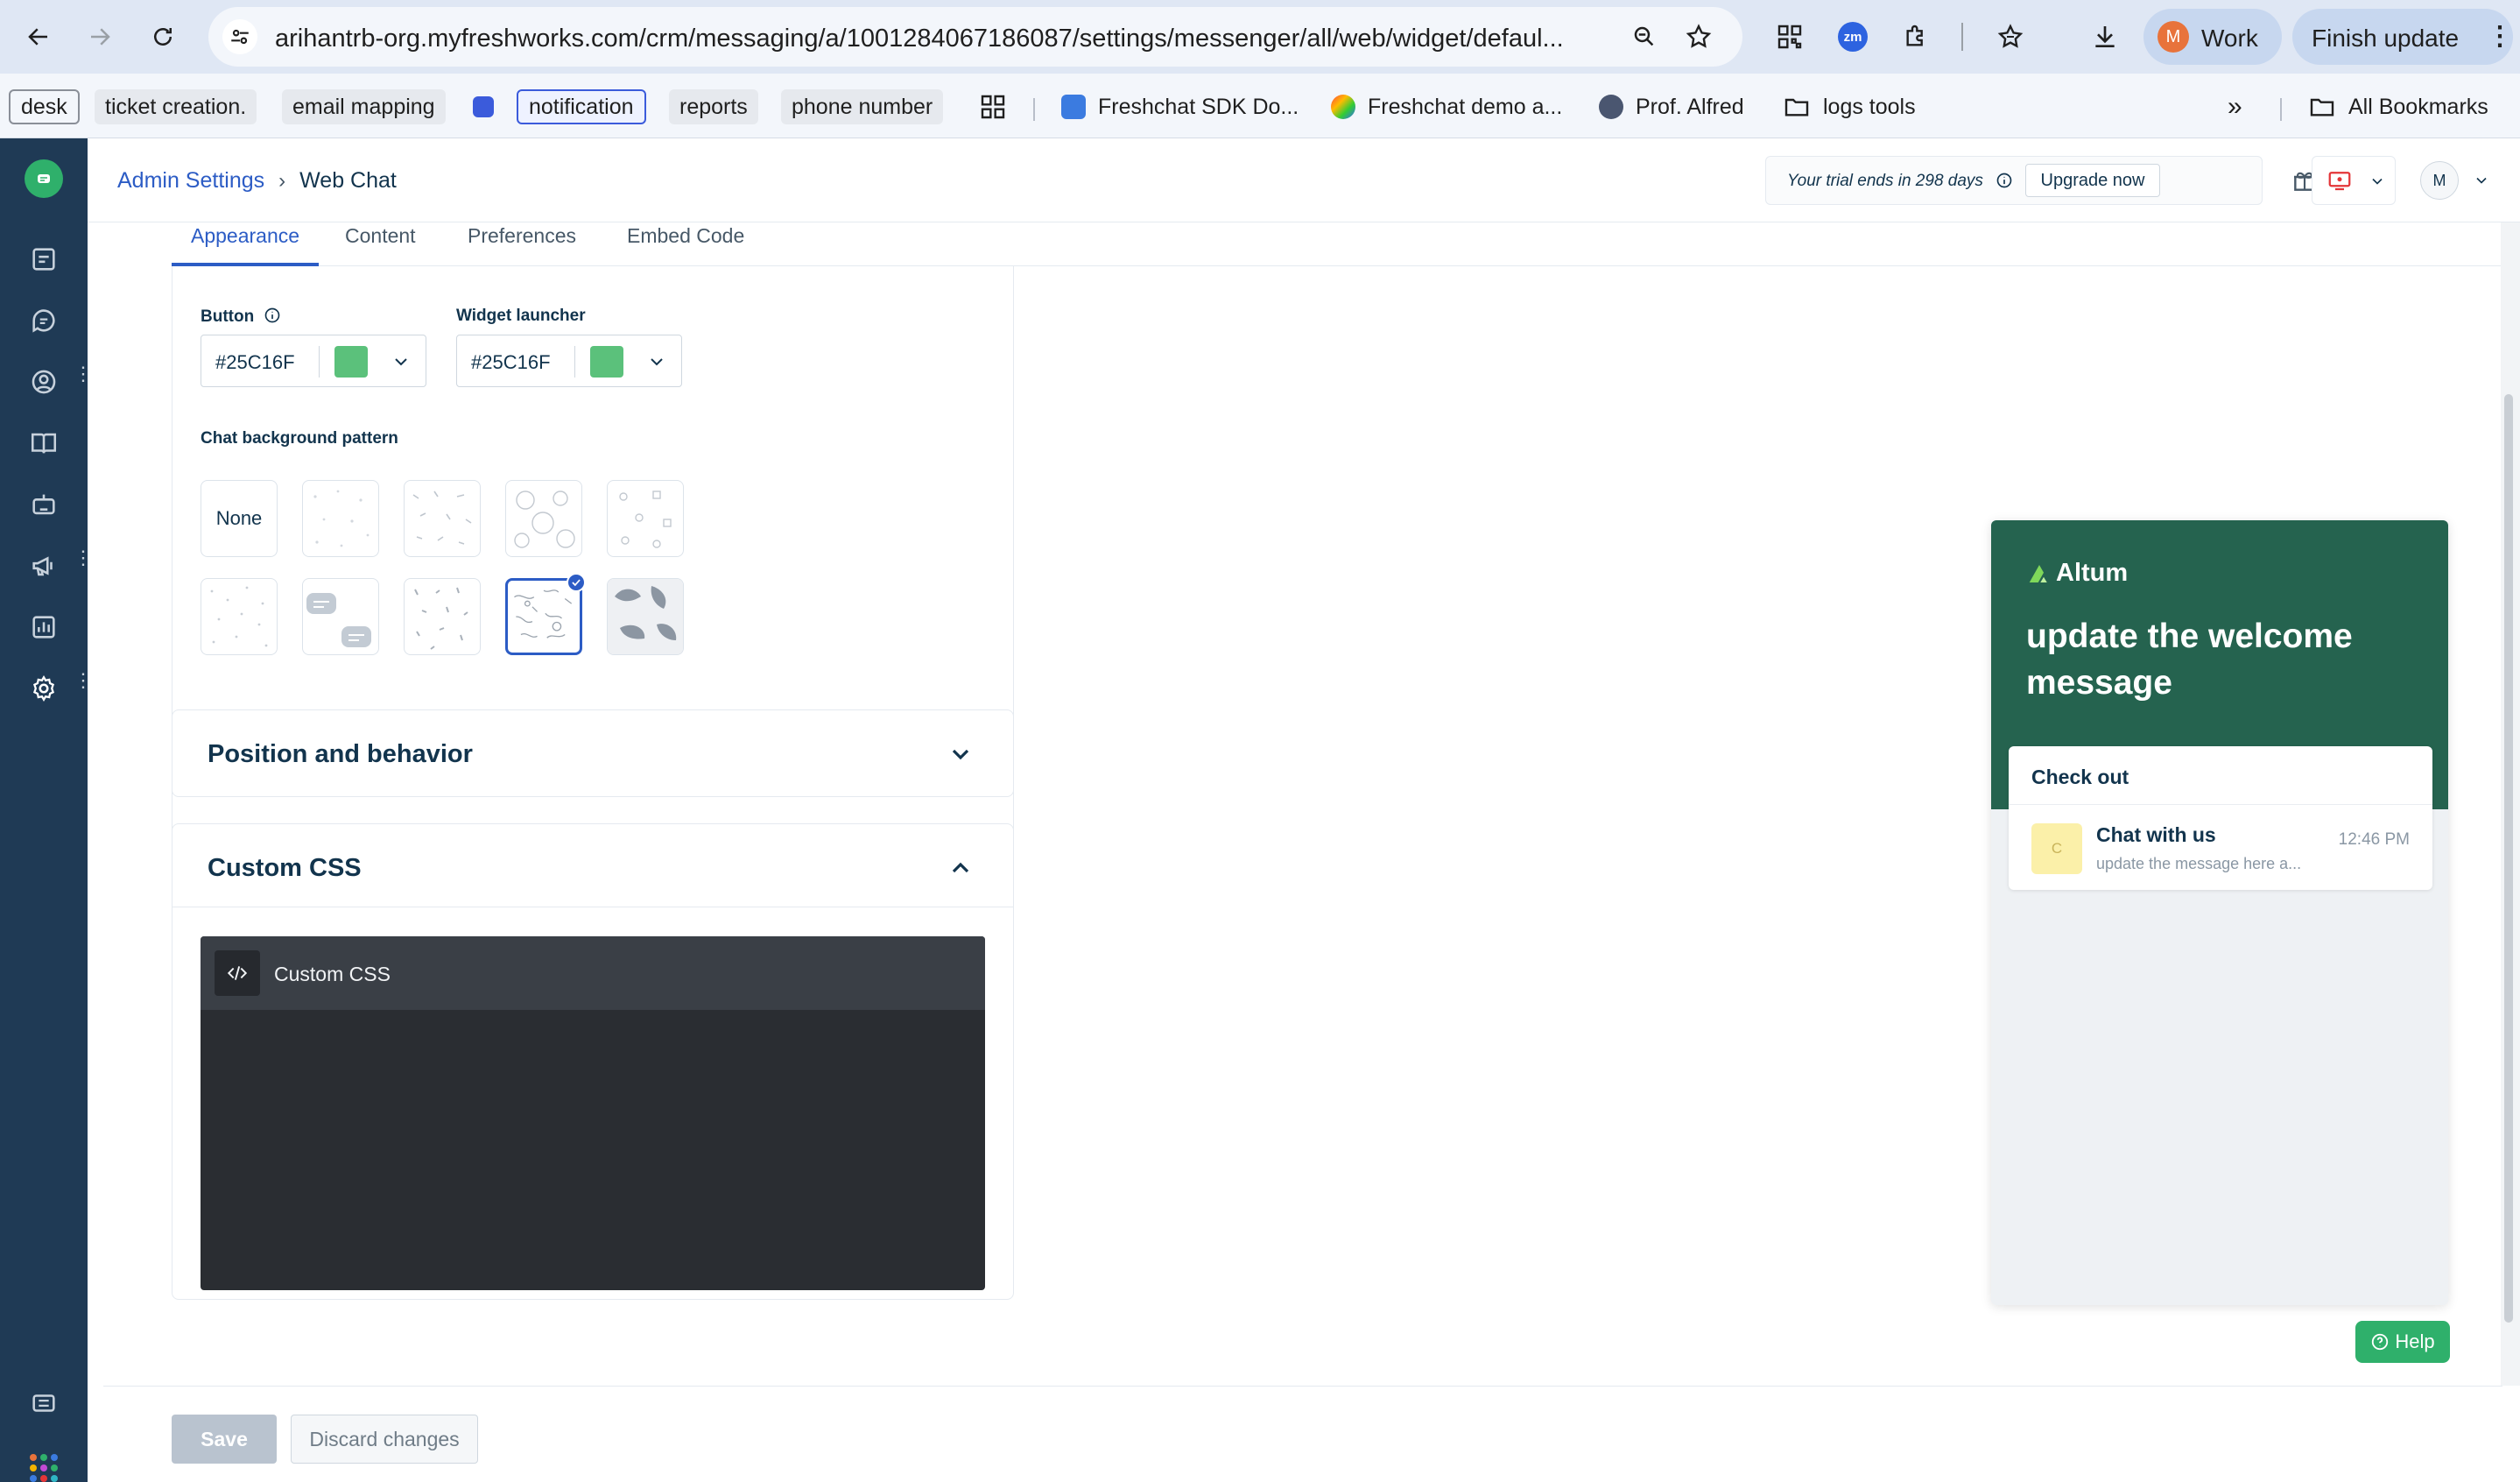 This screenshot has width=2520, height=1482. I want to click on button-color-picker: #25C16F, so click(313, 361).